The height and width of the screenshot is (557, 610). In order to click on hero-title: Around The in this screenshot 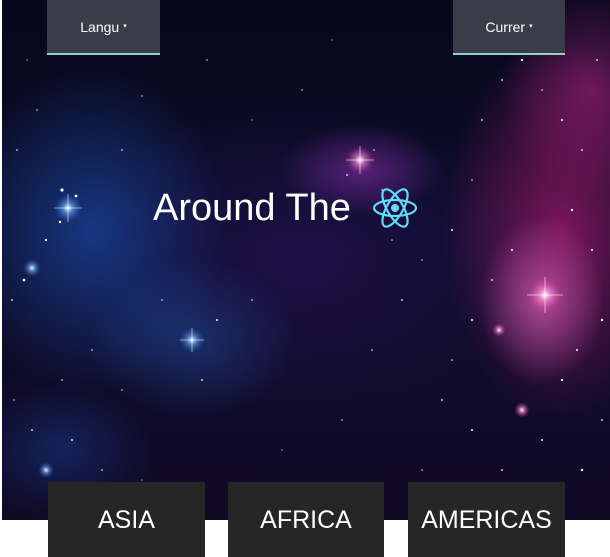, I will do `click(252, 207)`.